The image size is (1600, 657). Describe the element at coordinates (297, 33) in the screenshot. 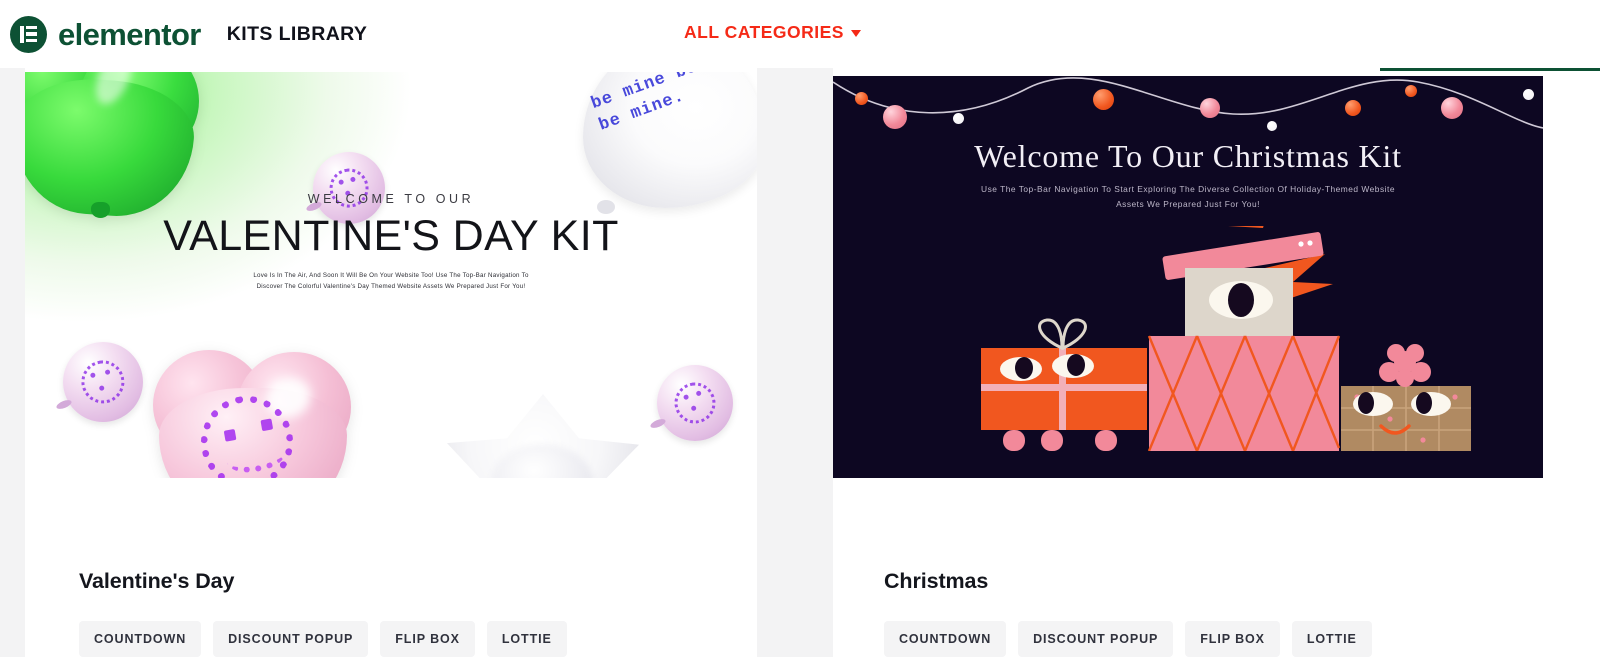

I see `page-title: KITS LIBRARY` at that location.